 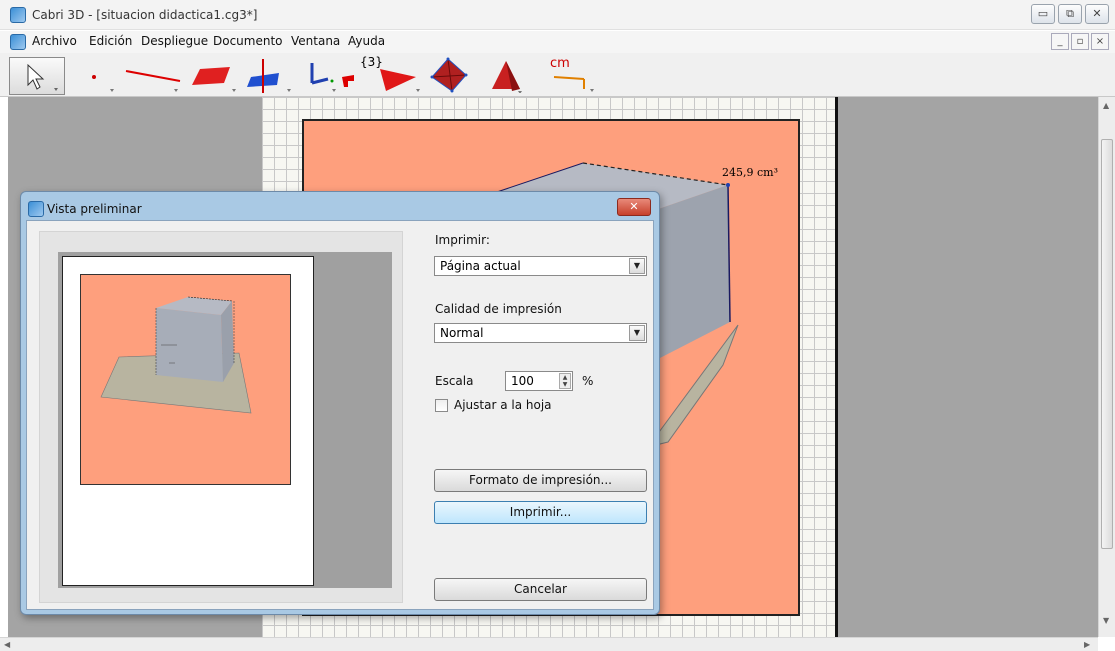 I want to click on doc-restore-button: ▫, so click(x=1080, y=41).